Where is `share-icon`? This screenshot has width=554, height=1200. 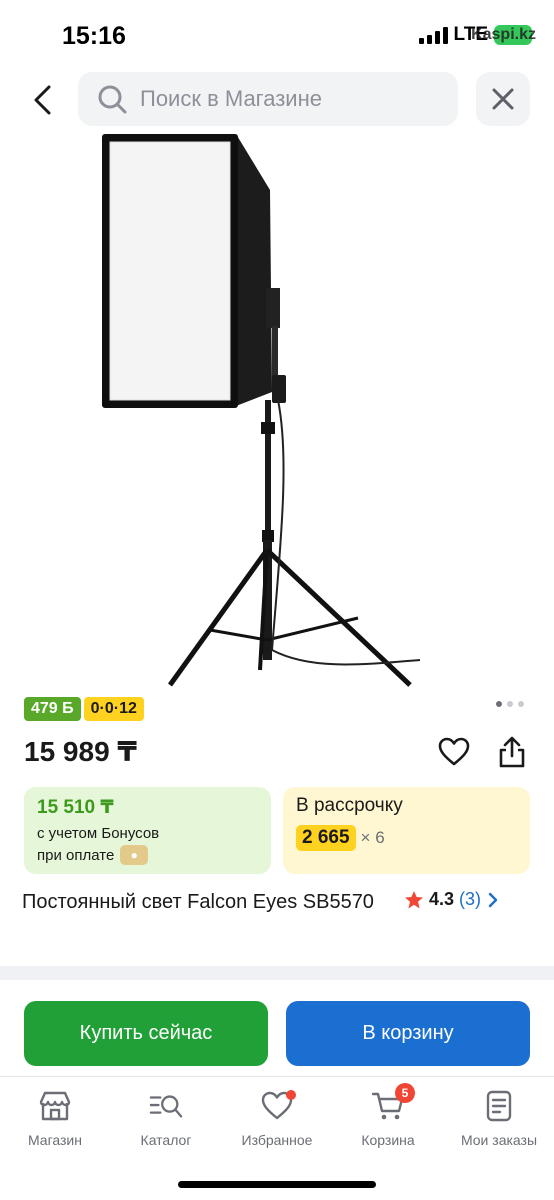 share-icon is located at coordinates (512, 752).